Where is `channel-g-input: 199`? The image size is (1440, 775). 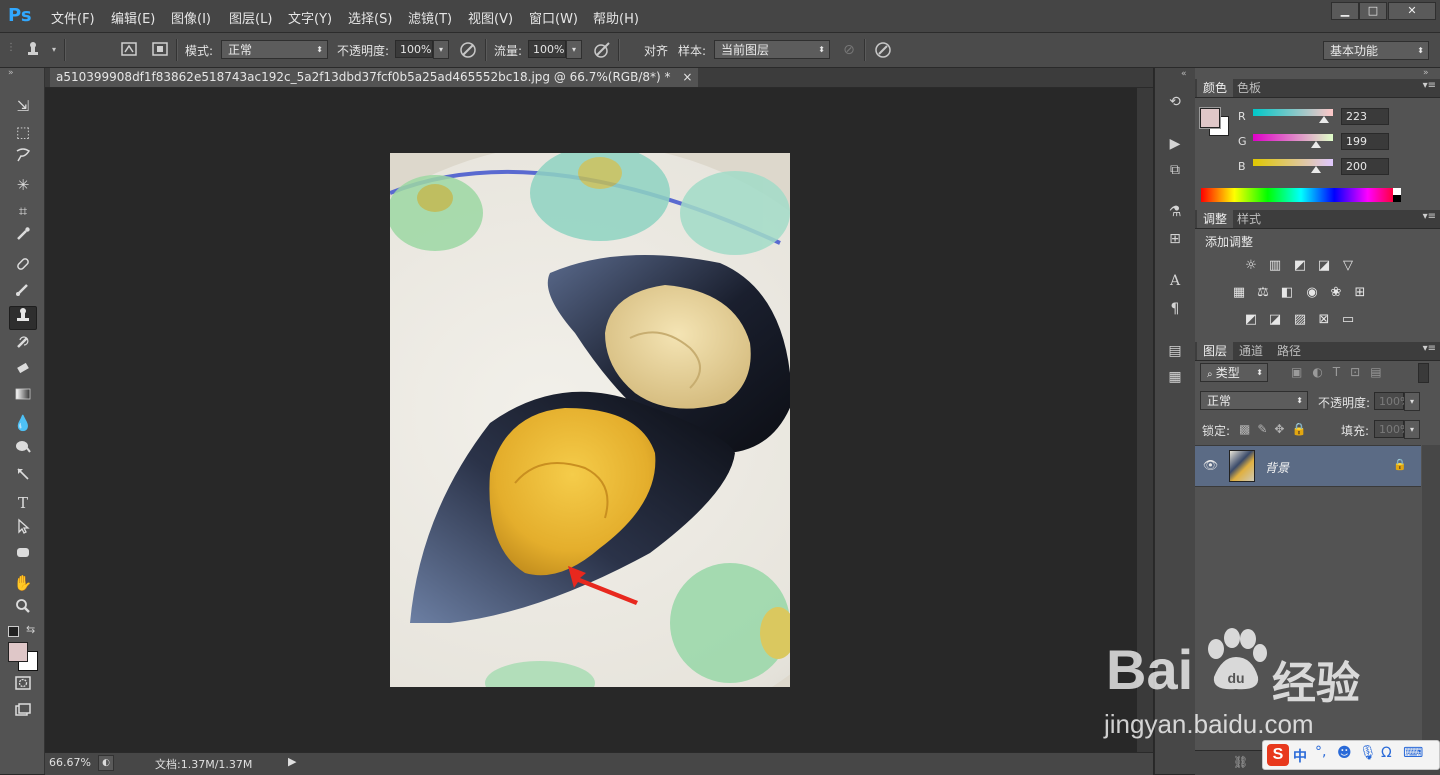
channel-g-input: 199 is located at coordinates (1365, 141).